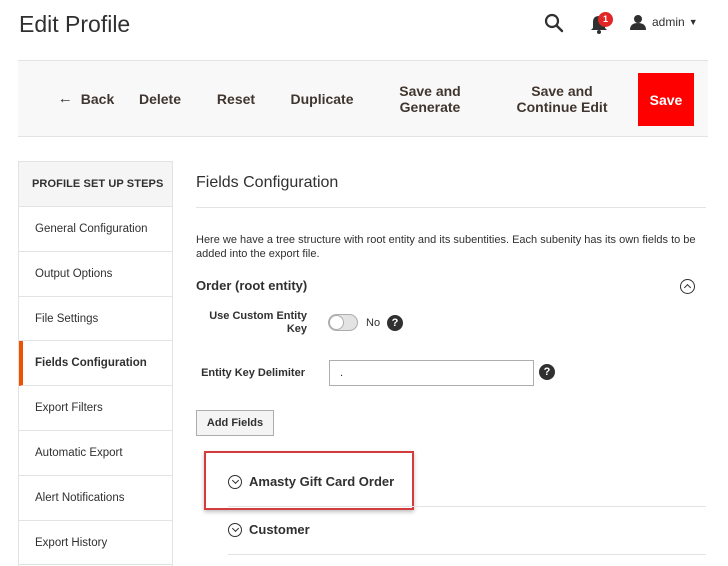 This screenshot has height=566, width=728. Describe the element at coordinates (693, 22) in the screenshot. I see `caret-down-icon: ▼` at that location.